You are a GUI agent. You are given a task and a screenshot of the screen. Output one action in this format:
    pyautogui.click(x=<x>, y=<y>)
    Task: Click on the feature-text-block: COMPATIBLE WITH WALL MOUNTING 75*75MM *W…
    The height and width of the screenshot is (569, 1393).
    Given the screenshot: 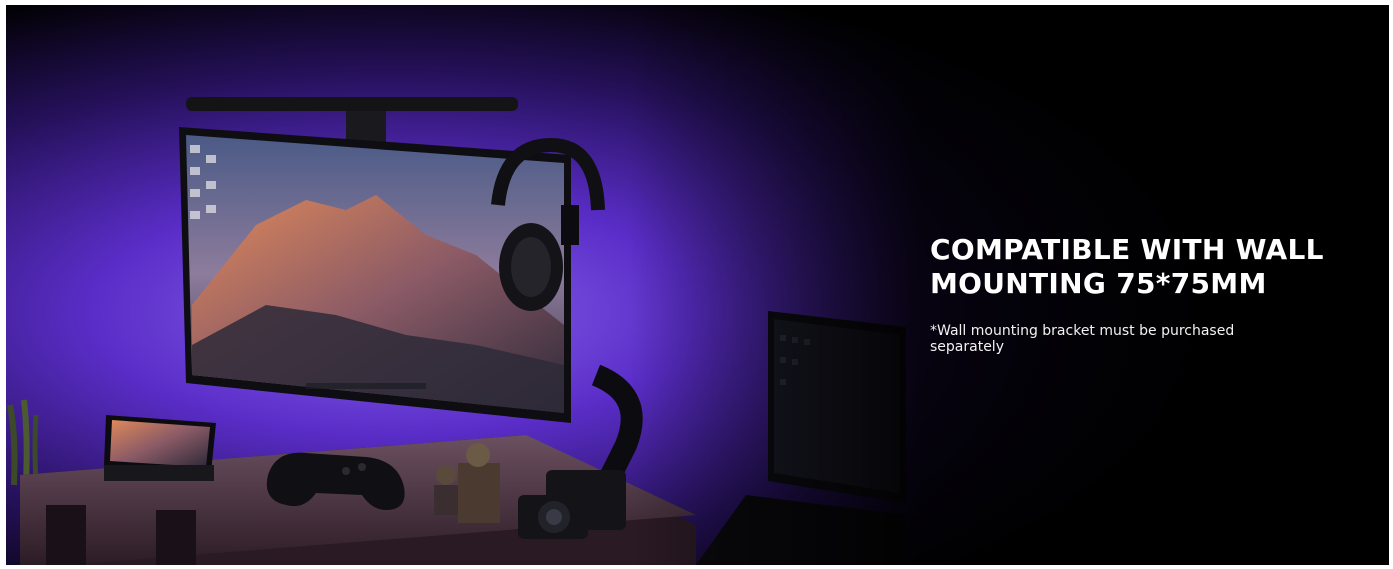 What is the action you would take?
    pyautogui.click(x=1140, y=294)
    